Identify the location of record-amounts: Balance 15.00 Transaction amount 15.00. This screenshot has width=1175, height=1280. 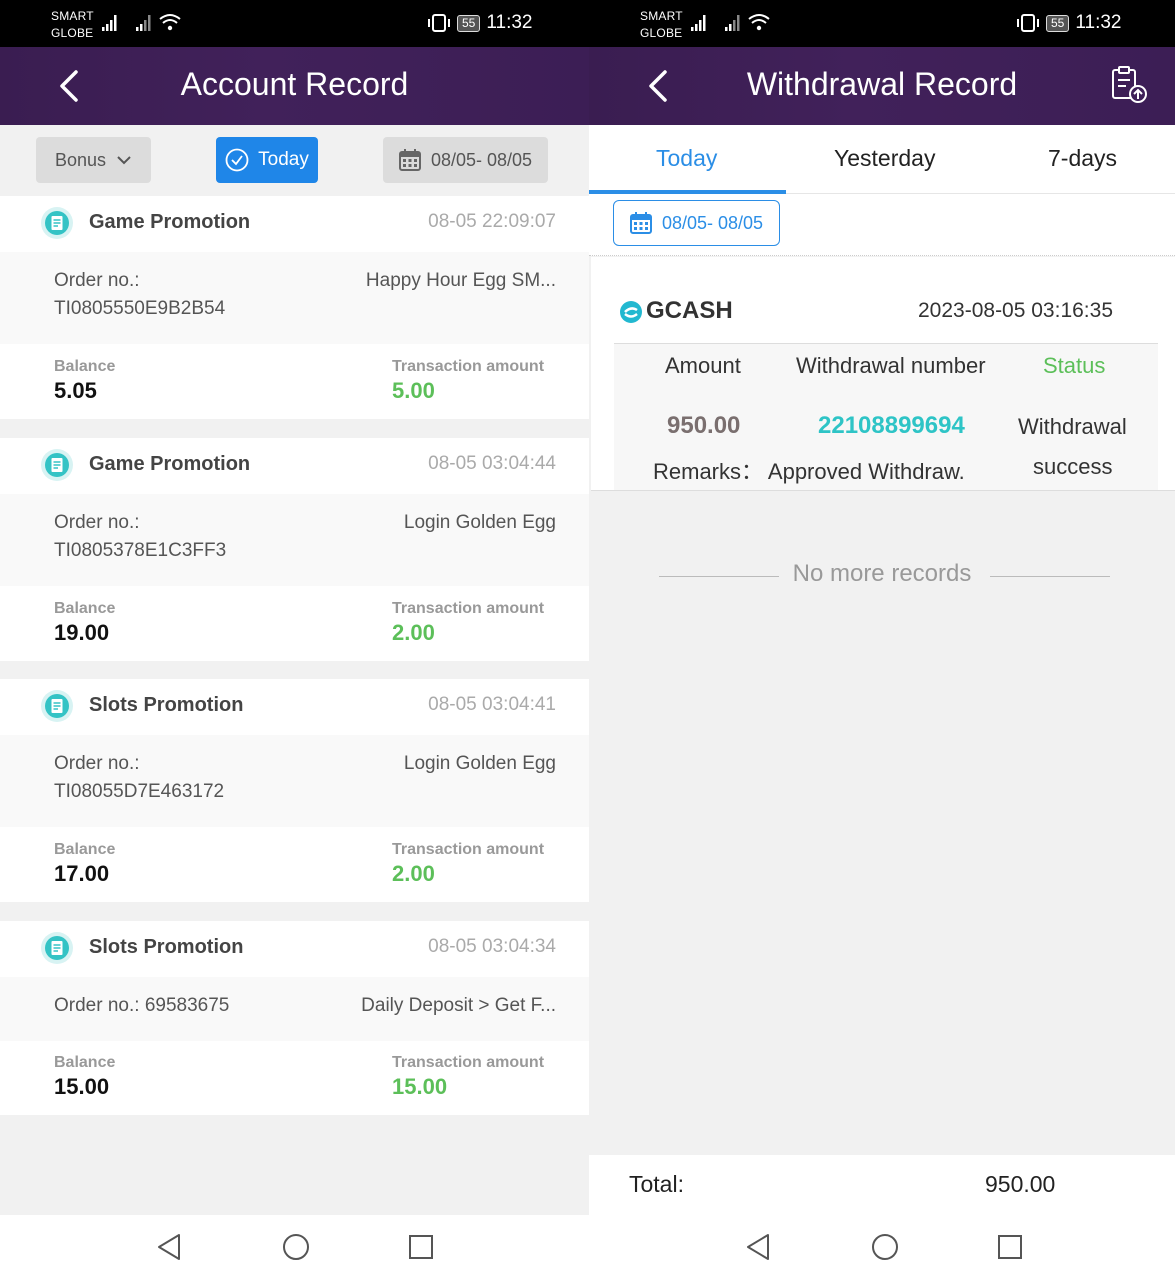
(294, 1078).